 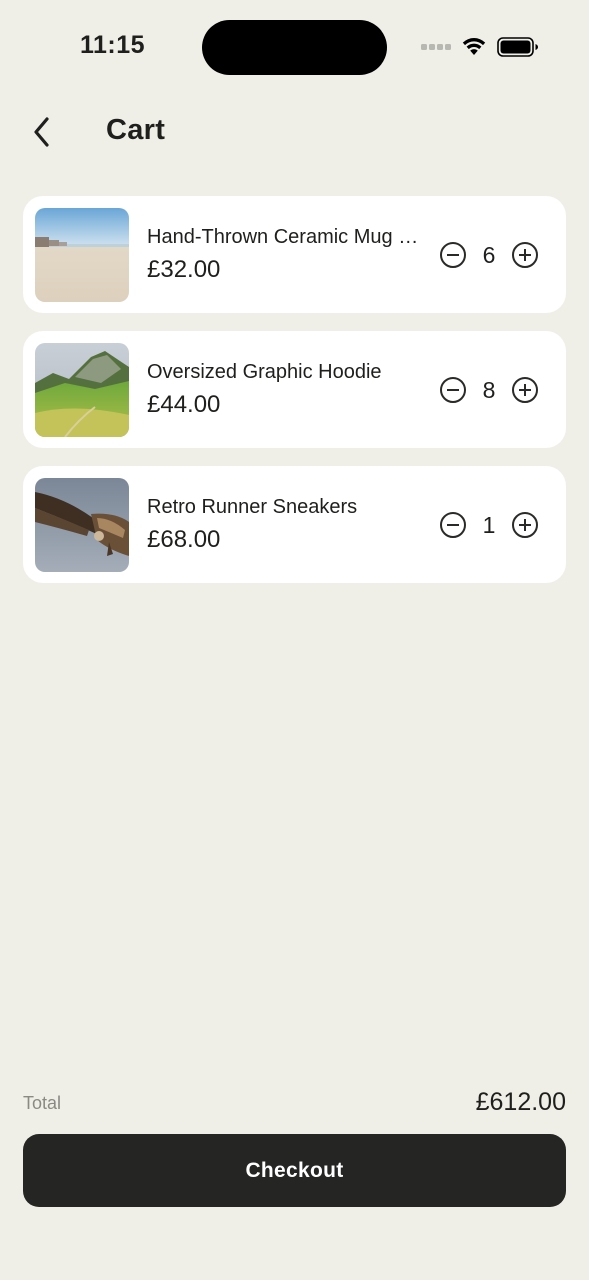 What do you see at coordinates (264, 372) in the screenshot?
I see `item-name: Oversized Graphic Hoodie` at bounding box center [264, 372].